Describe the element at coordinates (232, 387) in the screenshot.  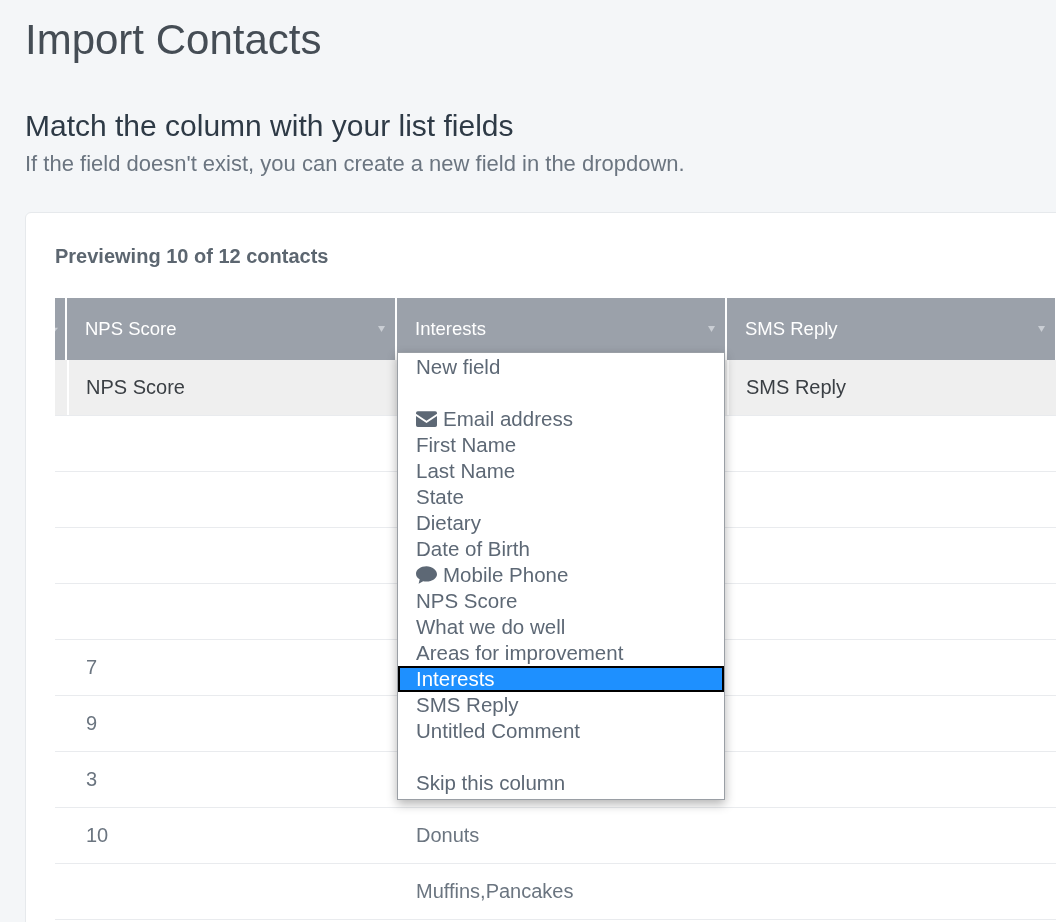
I see `table-cell: NPS Score` at that location.